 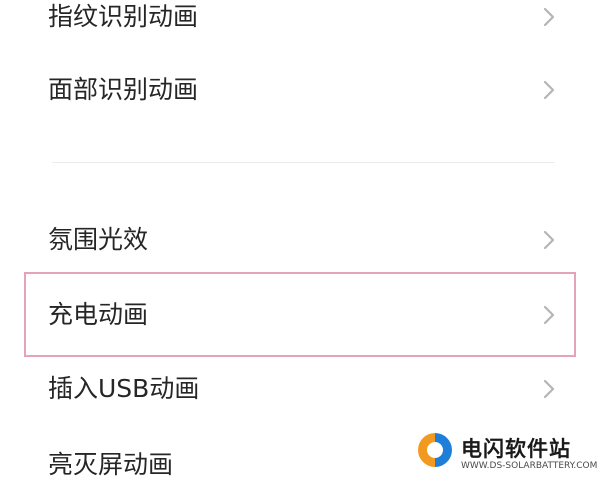 I want to click on watermark-site-url: WWW.DS-SOLARBATTERY.COM, so click(x=529, y=466).